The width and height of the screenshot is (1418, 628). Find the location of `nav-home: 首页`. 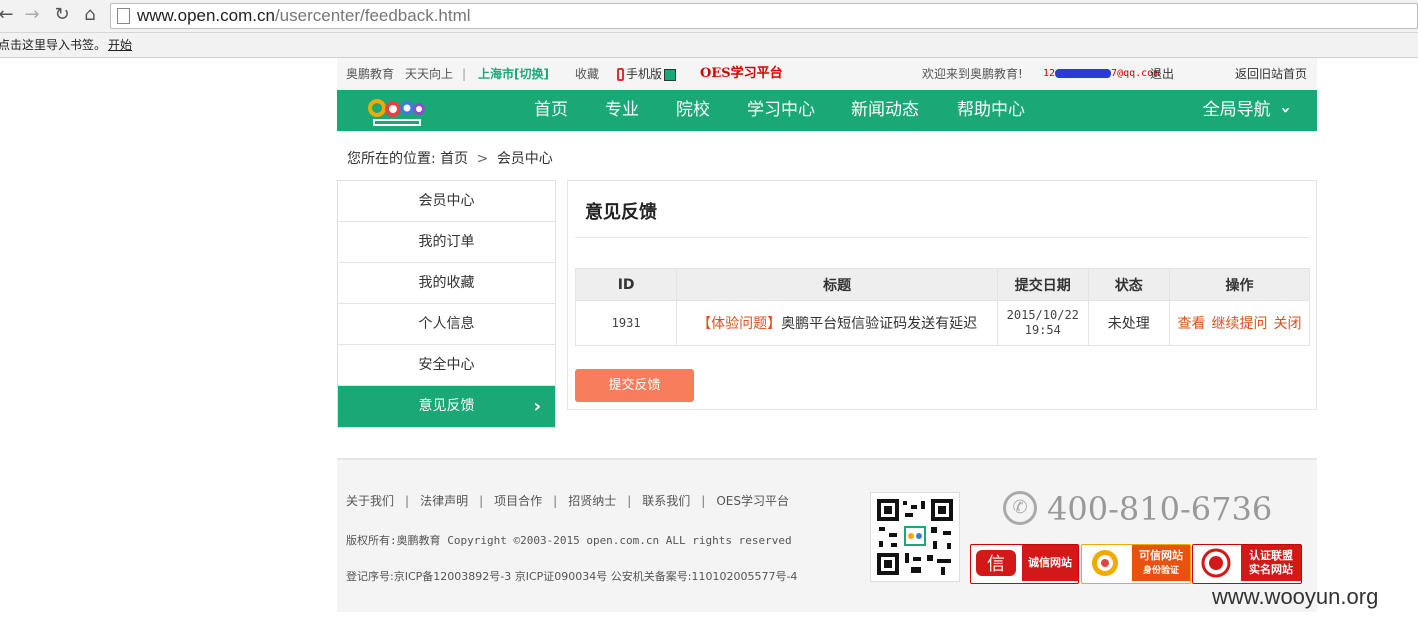

nav-home: 首页 is located at coordinates (551, 110).